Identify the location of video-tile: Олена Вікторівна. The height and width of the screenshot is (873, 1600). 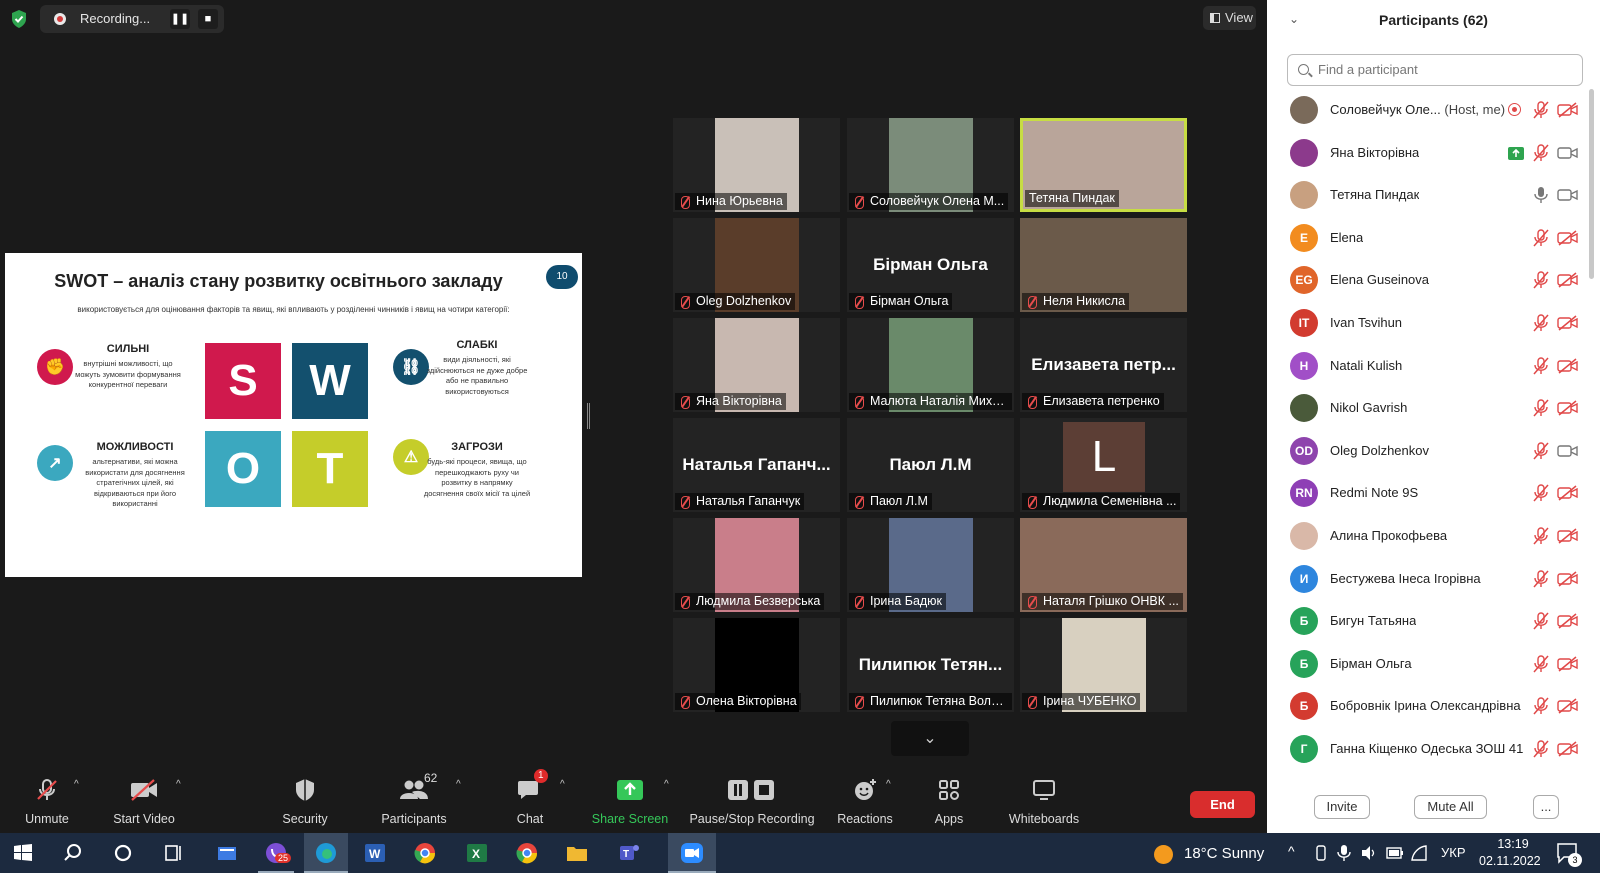
(756, 665).